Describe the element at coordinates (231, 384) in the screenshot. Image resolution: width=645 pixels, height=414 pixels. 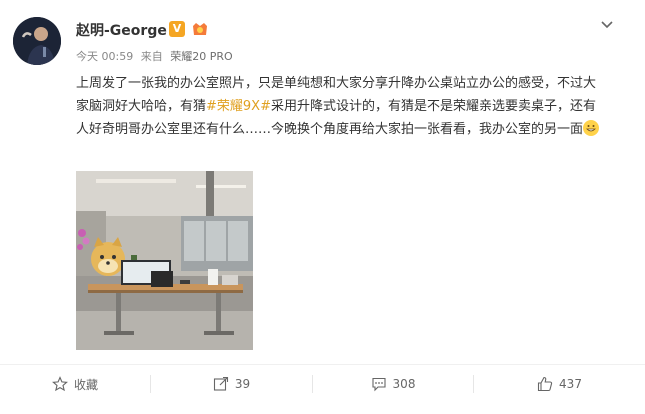
I see `repost-button: 39` at that location.